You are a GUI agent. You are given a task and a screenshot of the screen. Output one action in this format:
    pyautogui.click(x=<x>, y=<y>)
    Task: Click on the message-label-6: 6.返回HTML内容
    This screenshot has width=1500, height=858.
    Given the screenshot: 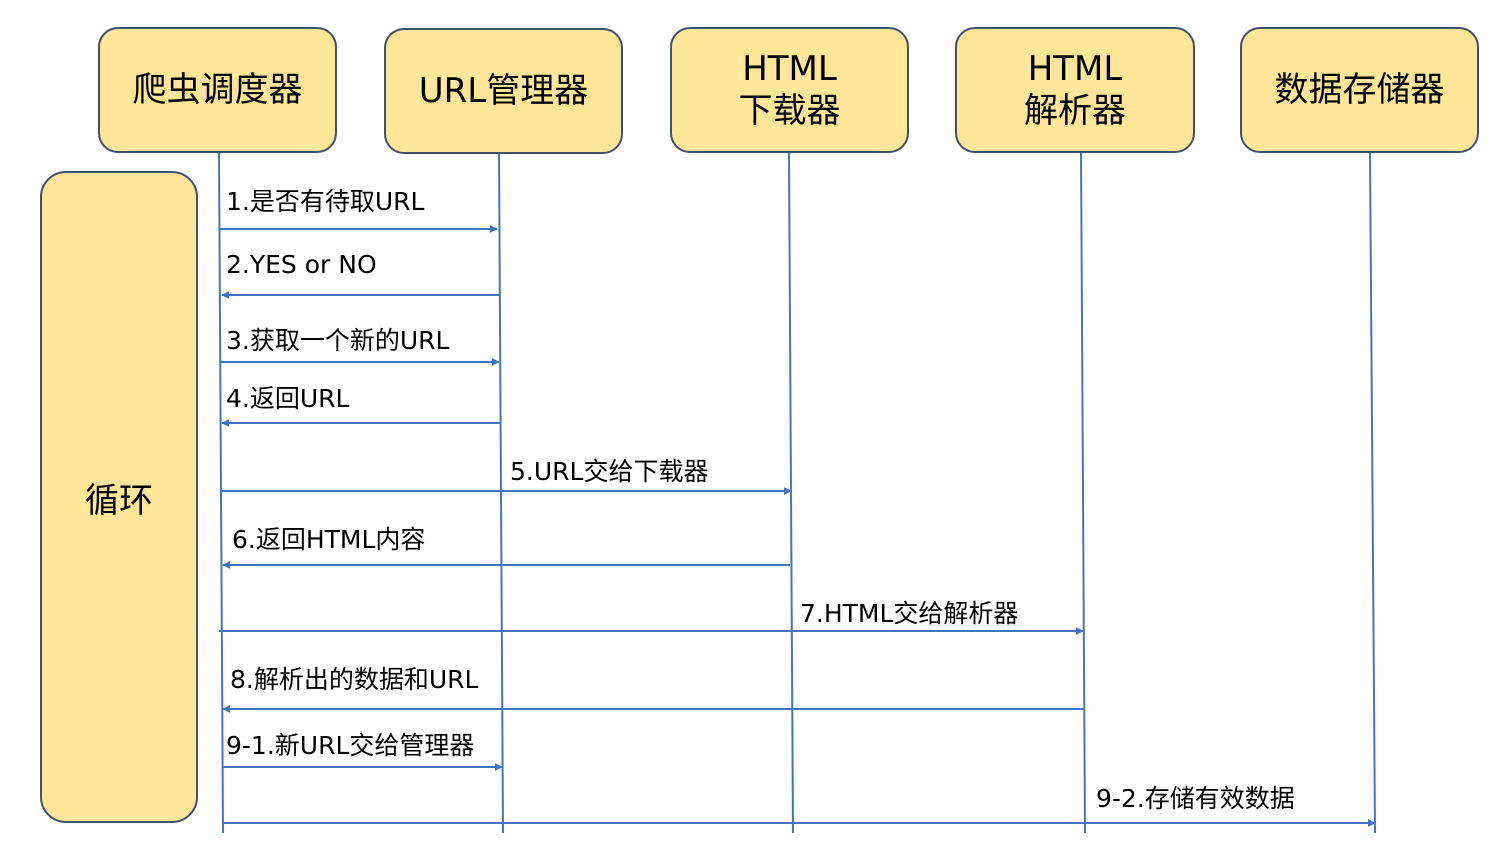 What is the action you would take?
    pyautogui.click(x=329, y=539)
    